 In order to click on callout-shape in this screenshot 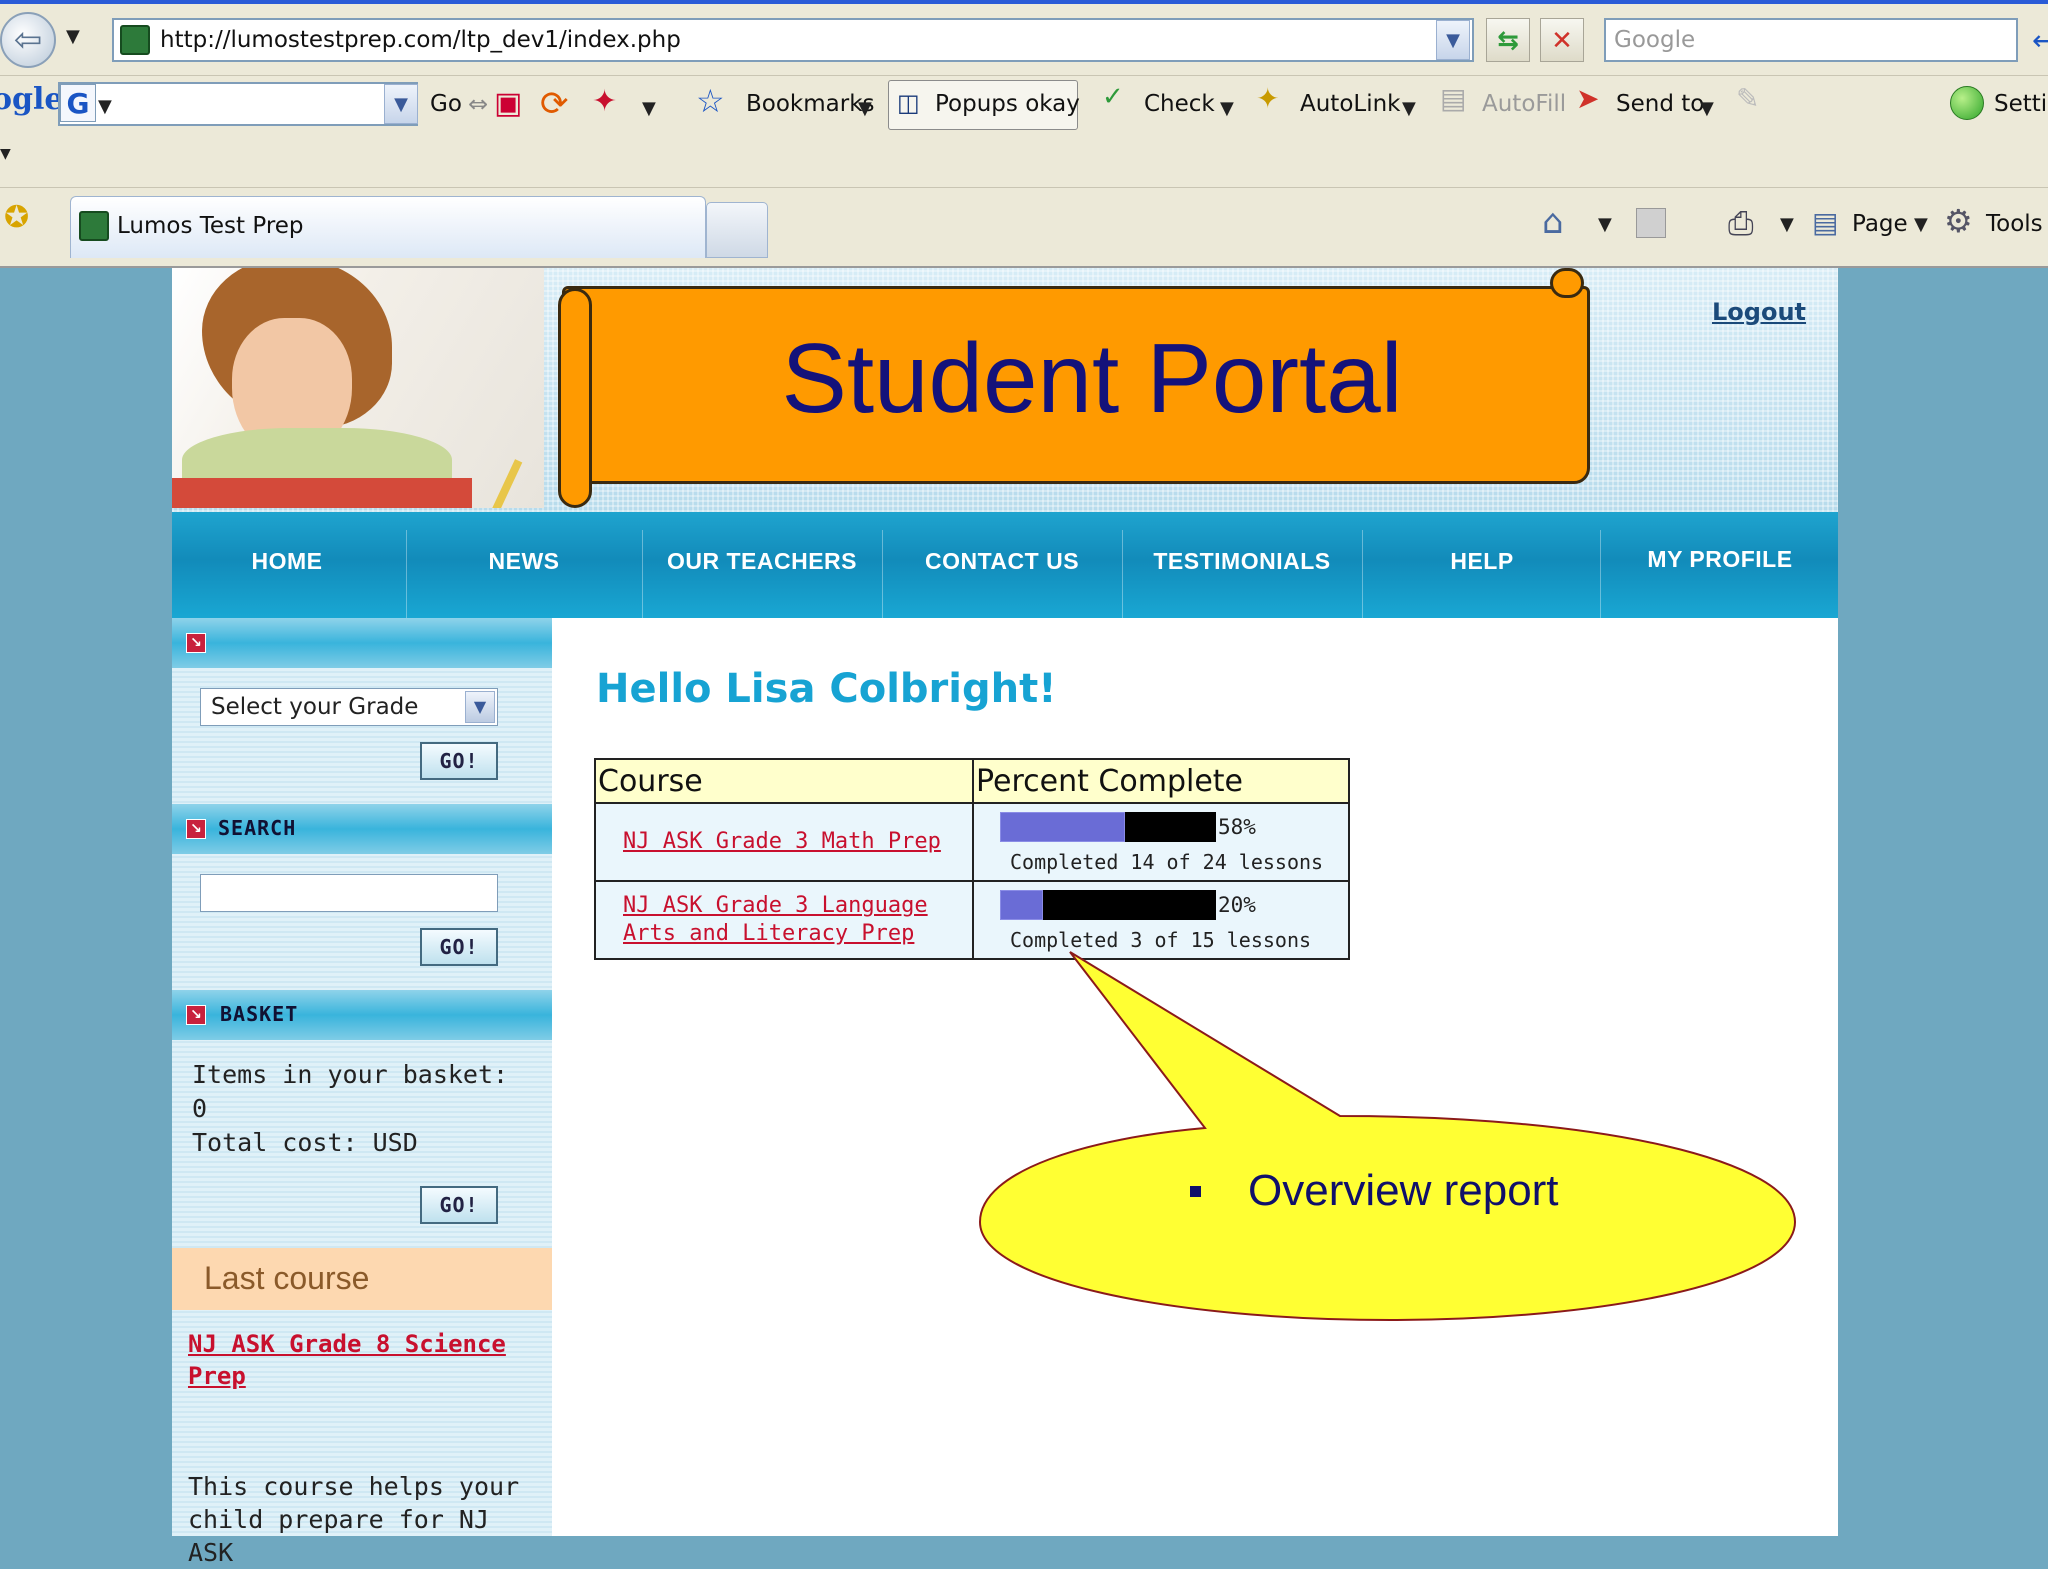, I will do `click(1387, 1136)`.